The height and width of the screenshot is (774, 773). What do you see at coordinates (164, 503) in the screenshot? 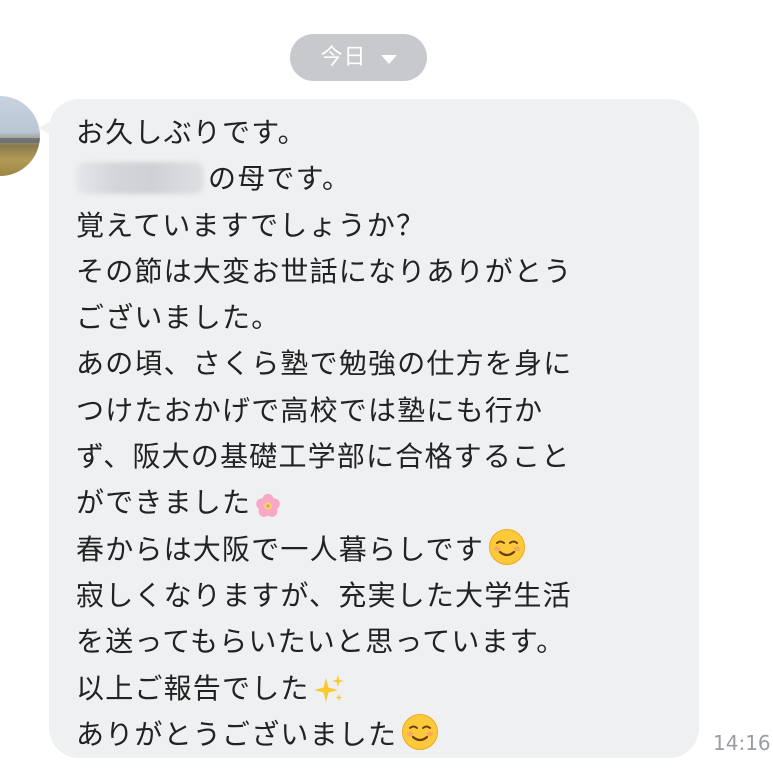
I see `message-line: ができました` at bounding box center [164, 503].